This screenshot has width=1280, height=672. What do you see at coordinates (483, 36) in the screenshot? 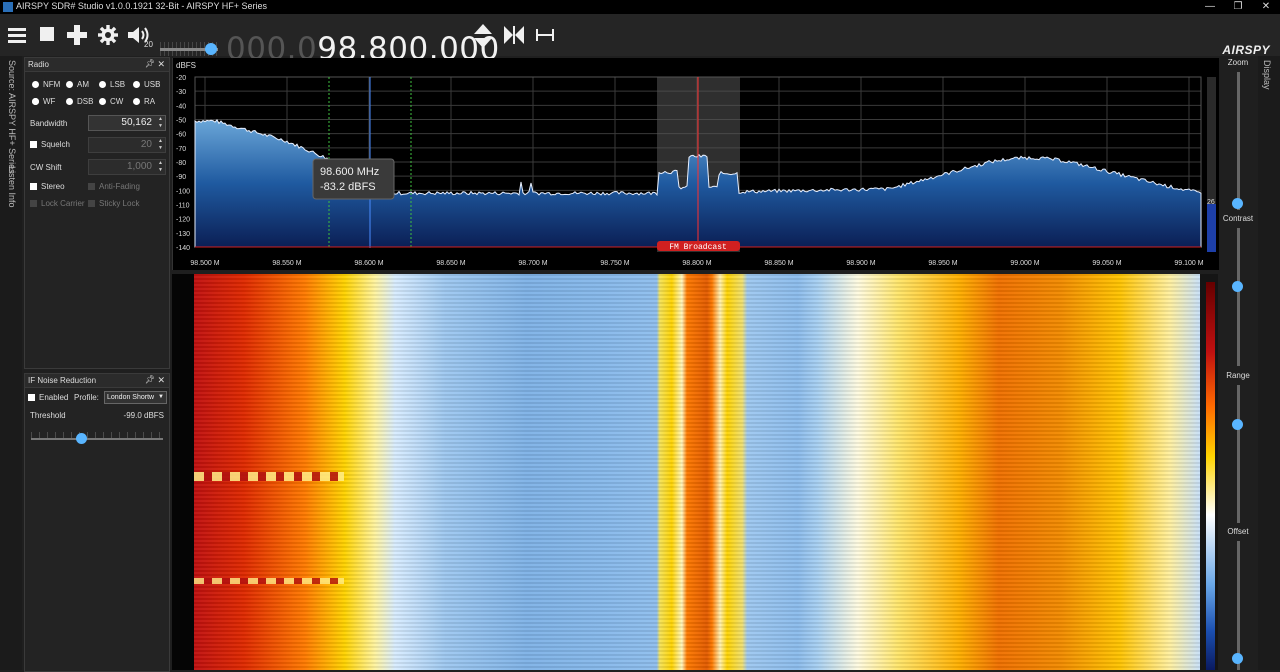
I see `tune-up-down-icon` at bounding box center [483, 36].